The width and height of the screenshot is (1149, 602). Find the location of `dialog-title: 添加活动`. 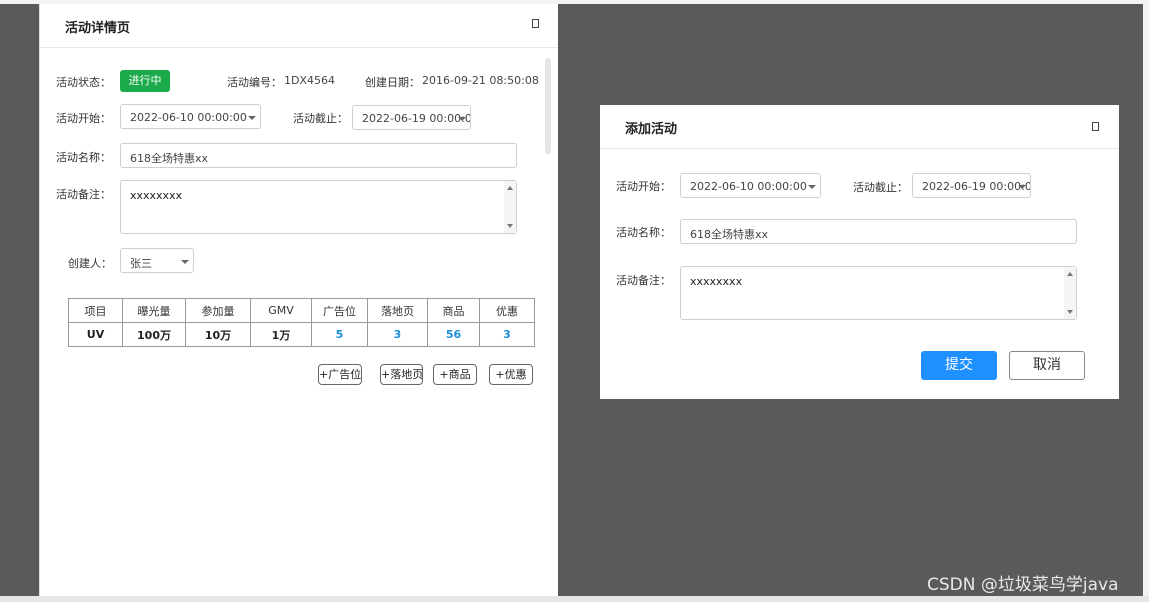

dialog-title: 添加活动 is located at coordinates (651, 129).